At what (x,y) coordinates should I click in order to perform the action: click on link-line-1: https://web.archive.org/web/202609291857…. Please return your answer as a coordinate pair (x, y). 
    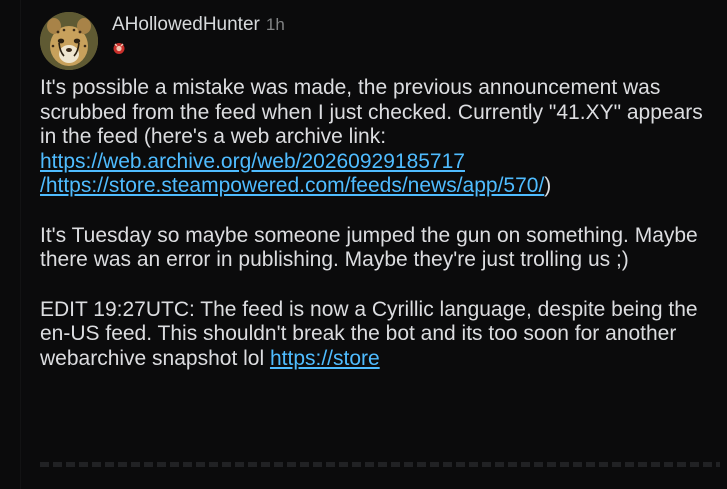
    Looking at the image, I should click on (252, 161).